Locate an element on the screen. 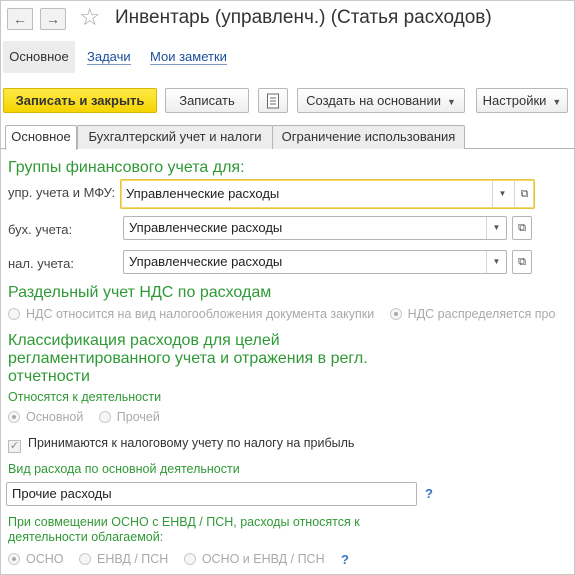 This screenshot has width=575, height=575. mgmt-accounting-value: Управленческие расходы is located at coordinates (203, 193).